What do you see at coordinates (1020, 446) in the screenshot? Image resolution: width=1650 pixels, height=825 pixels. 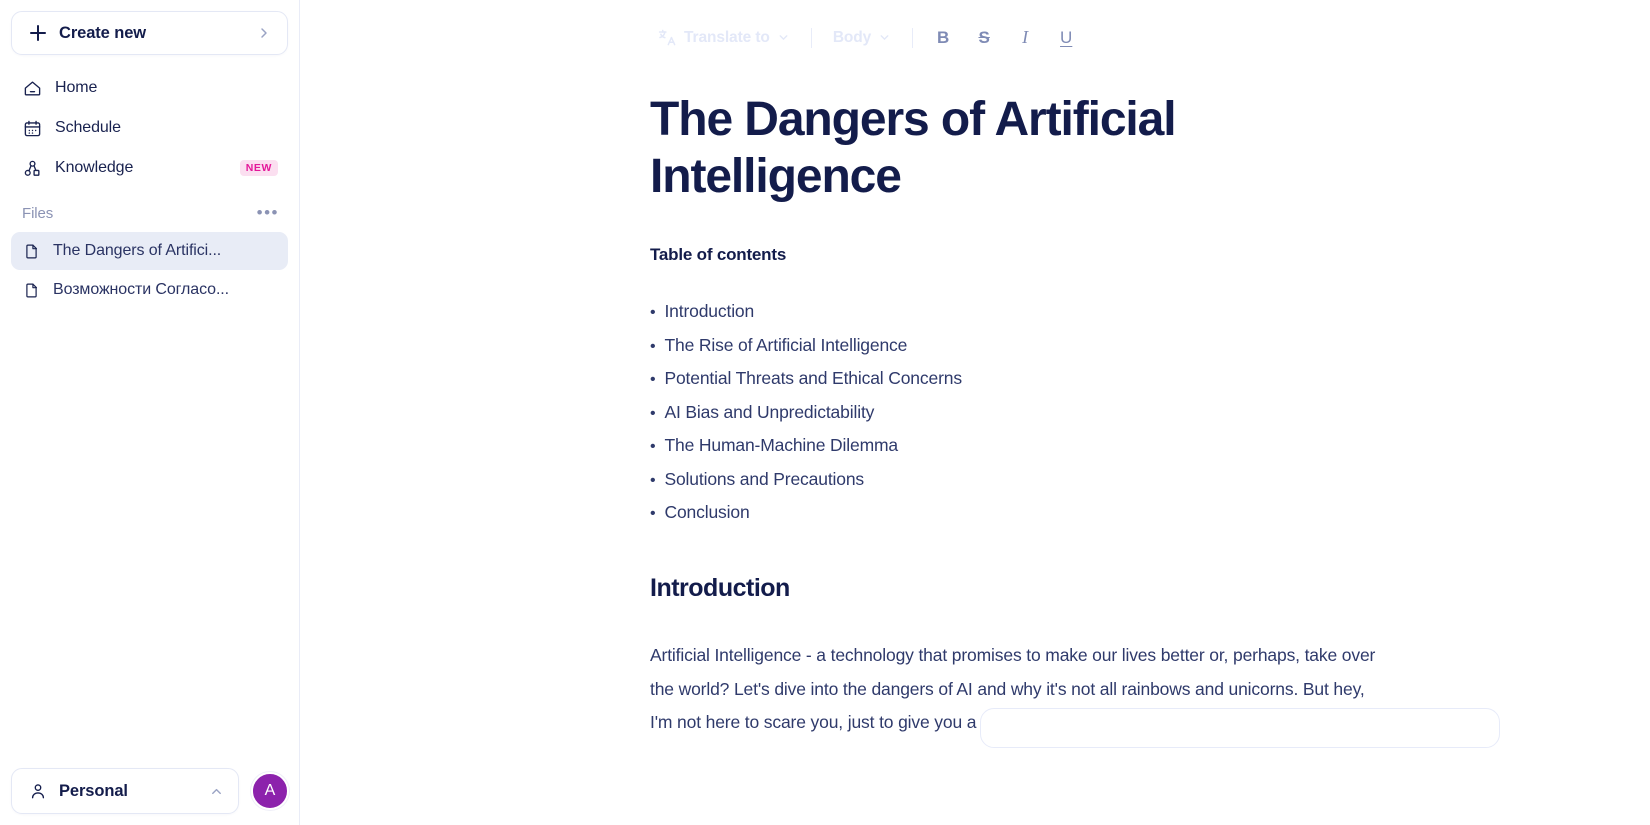 I see `list-item: • The Human-Machine Dilemma` at bounding box center [1020, 446].